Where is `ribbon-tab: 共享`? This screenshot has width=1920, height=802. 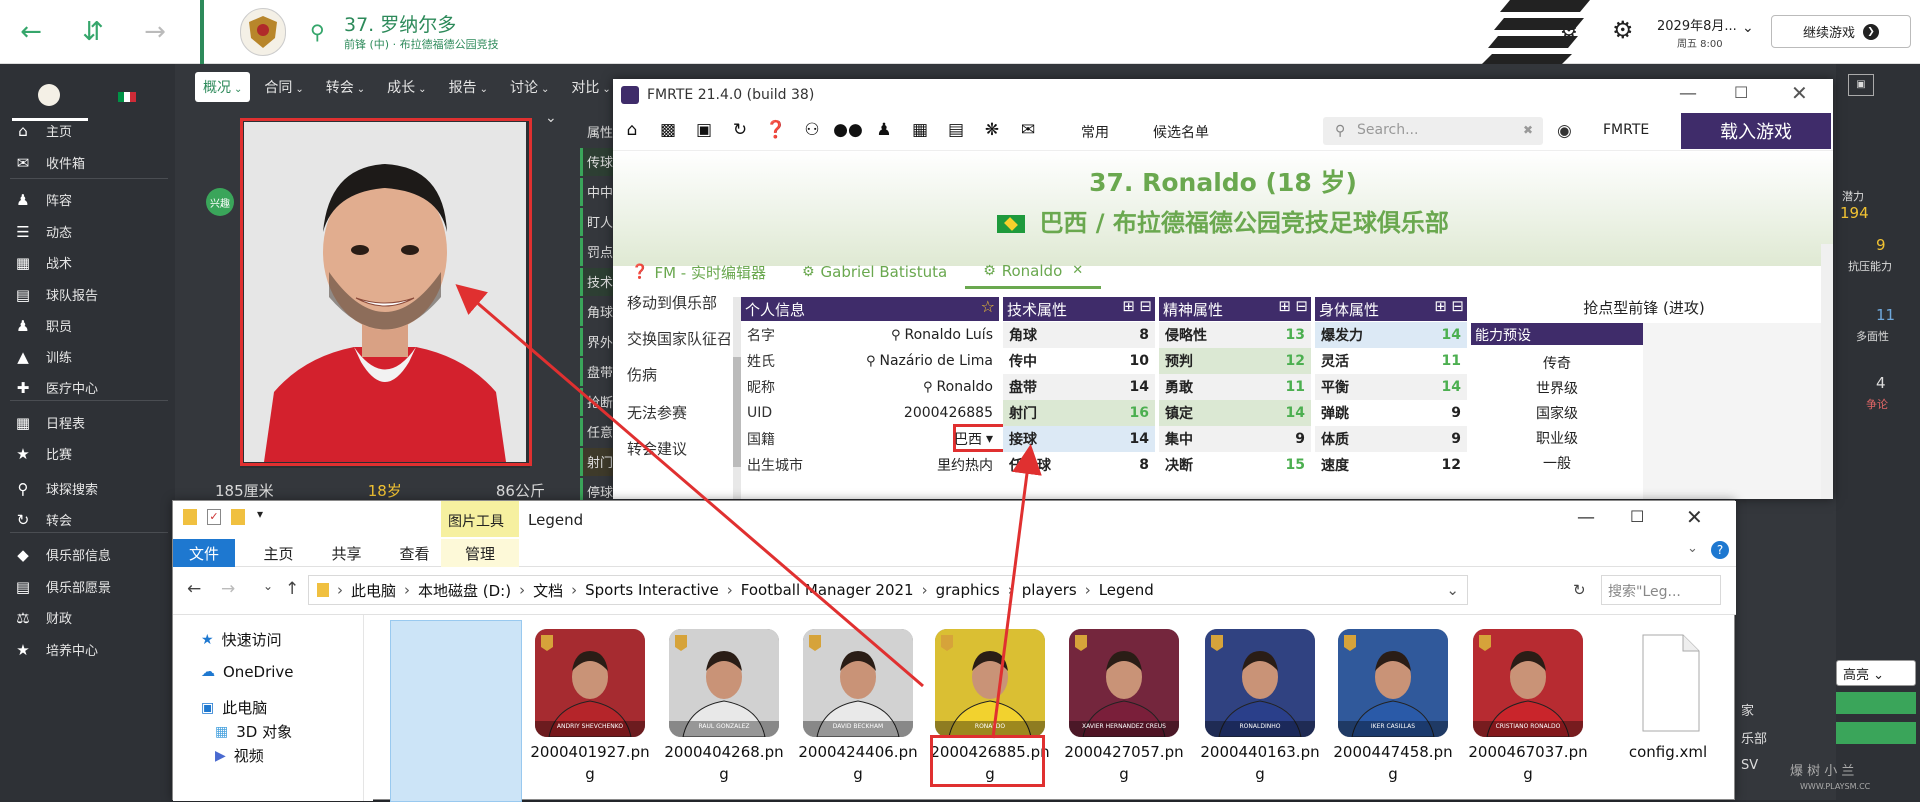 ribbon-tab: 共享 is located at coordinates (346, 553).